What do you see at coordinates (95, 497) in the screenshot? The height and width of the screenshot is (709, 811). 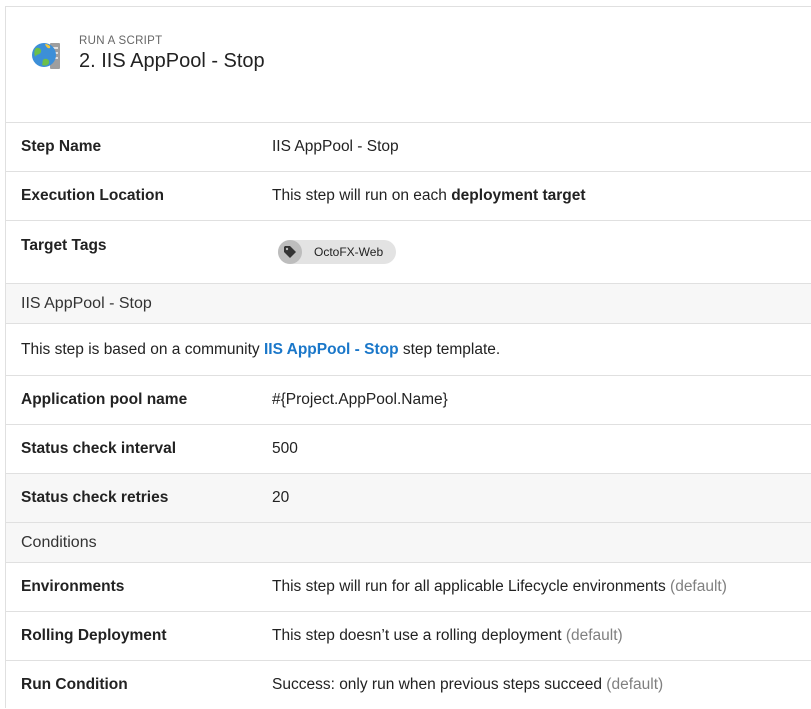 I see `parameter-label: Status check retries` at bounding box center [95, 497].